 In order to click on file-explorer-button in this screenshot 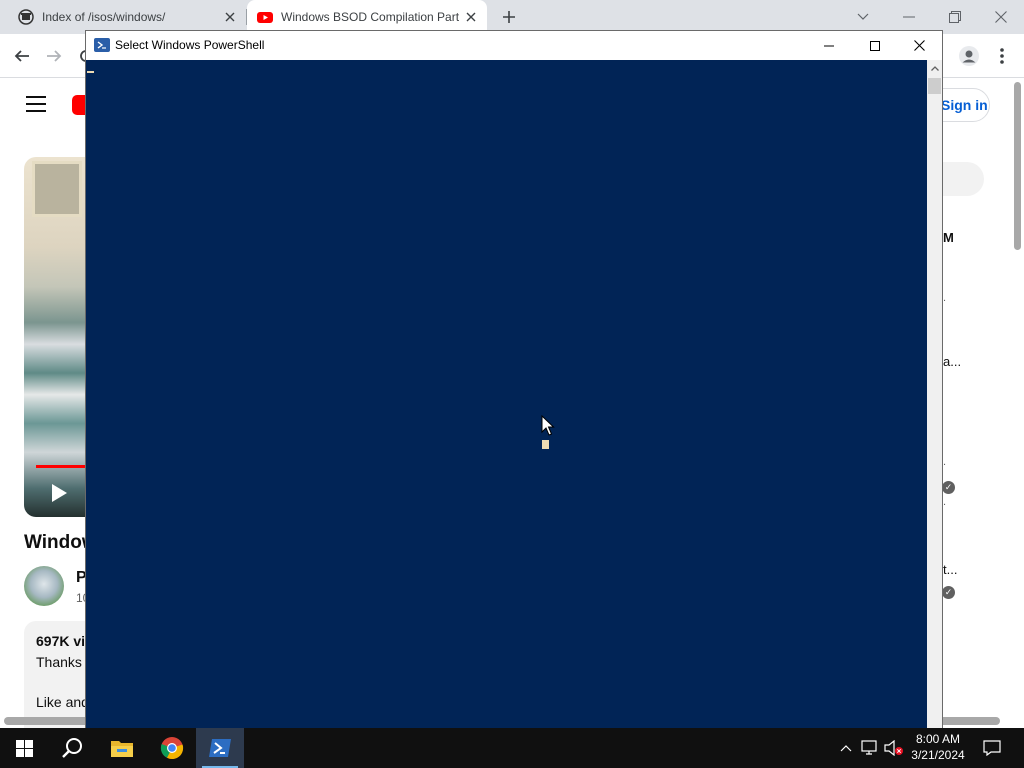, I will do `click(122, 748)`.